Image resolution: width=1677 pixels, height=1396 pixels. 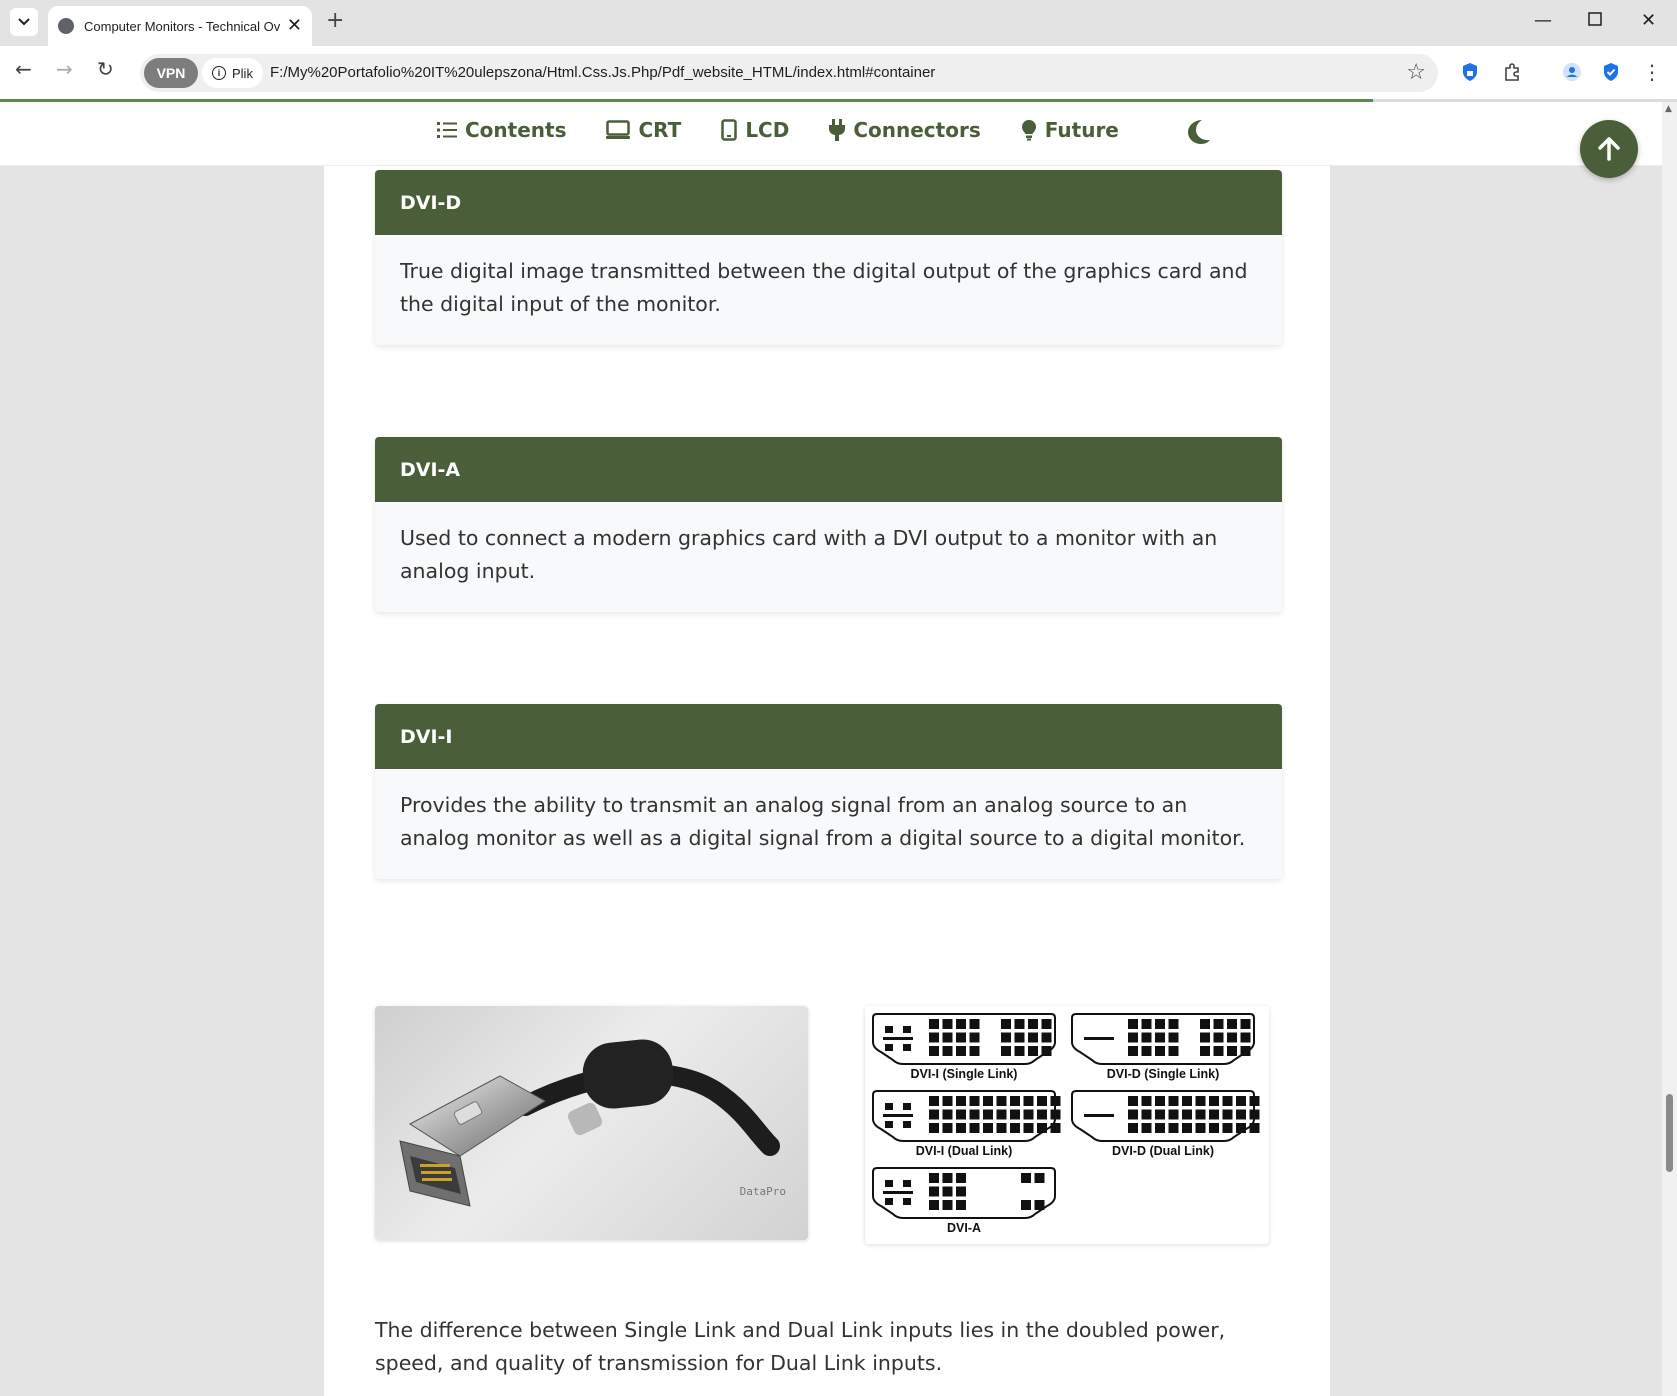 I want to click on nav-link-crt: CRT, so click(x=643, y=130).